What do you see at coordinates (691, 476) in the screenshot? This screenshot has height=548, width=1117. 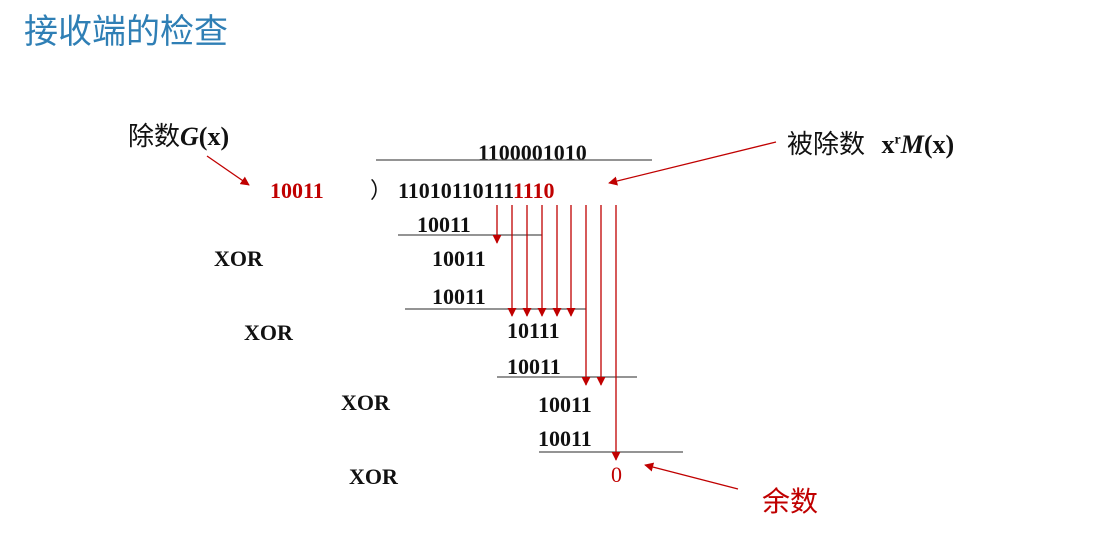 I see `remainder-pointer-arrow` at bounding box center [691, 476].